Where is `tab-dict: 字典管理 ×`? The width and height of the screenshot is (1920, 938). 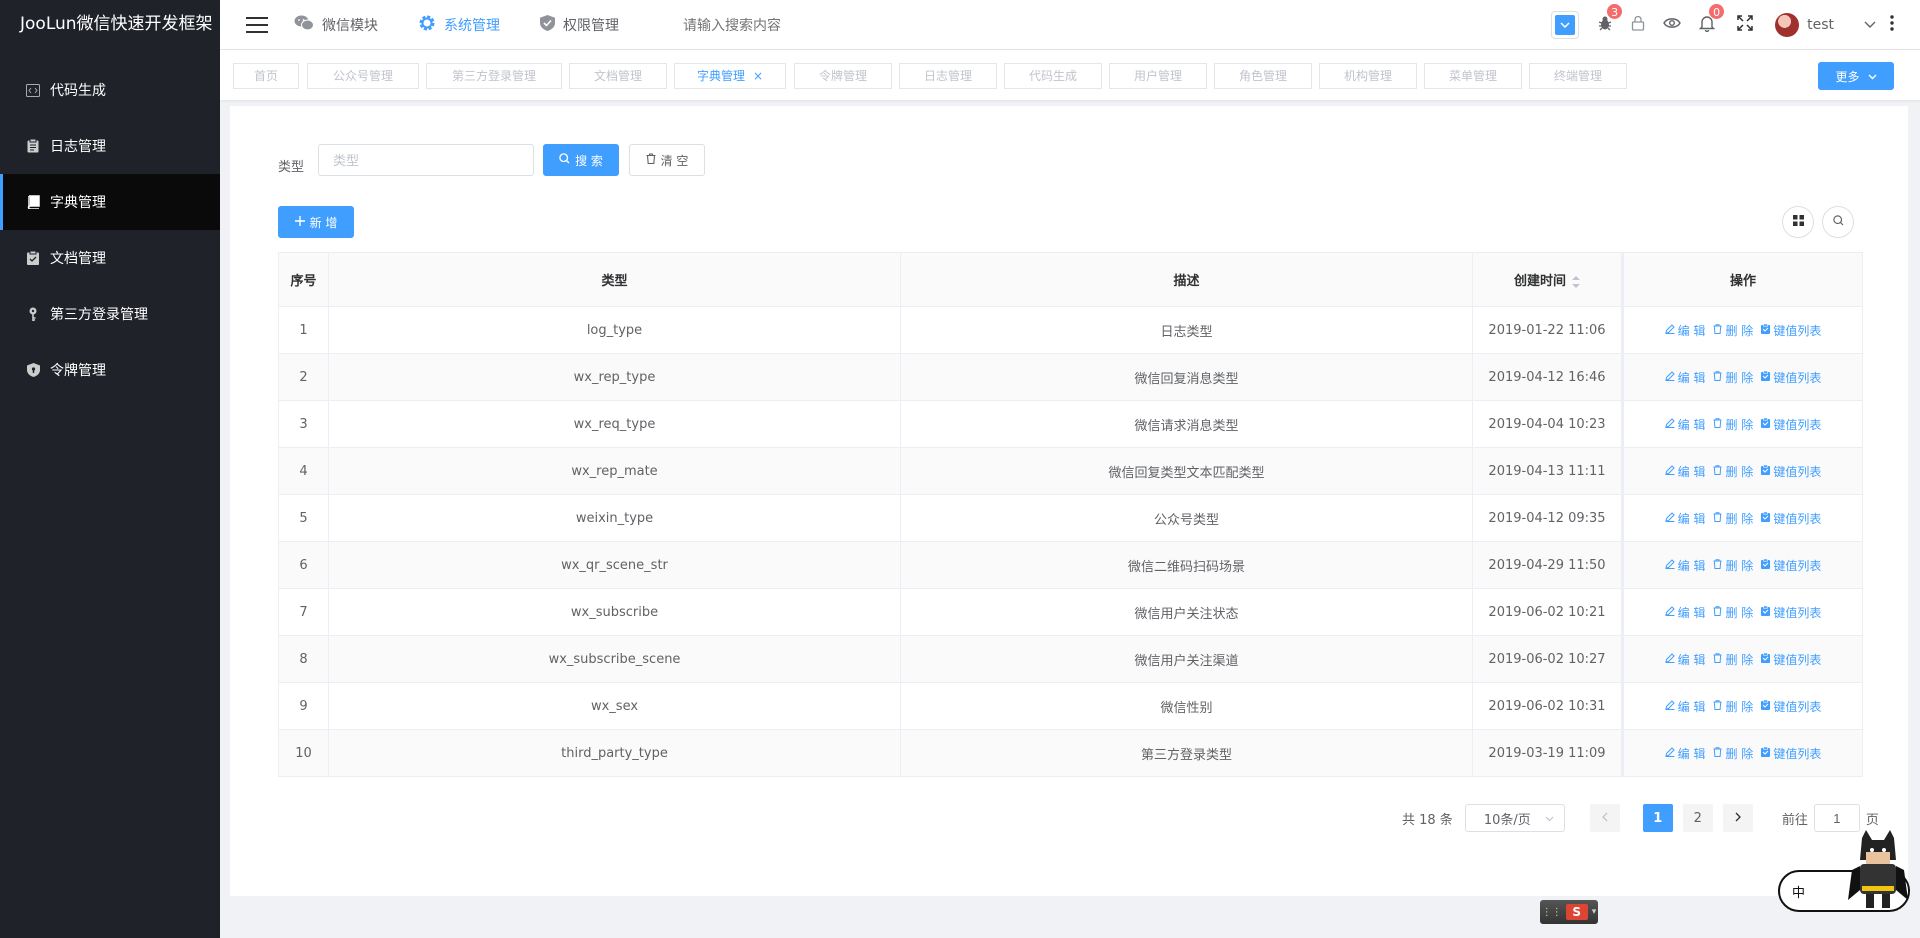 tab-dict: 字典管理 × is located at coordinates (730, 76).